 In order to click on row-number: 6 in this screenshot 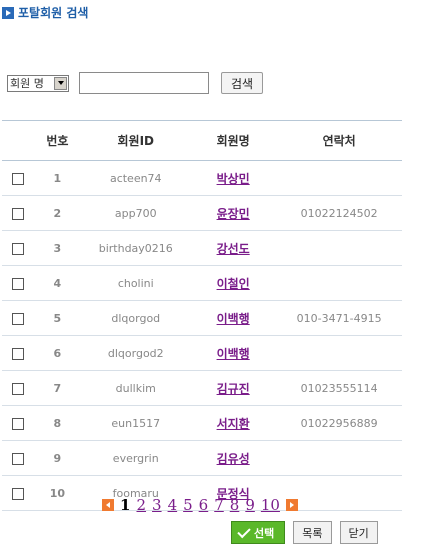, I will do `click(57, 353)`.